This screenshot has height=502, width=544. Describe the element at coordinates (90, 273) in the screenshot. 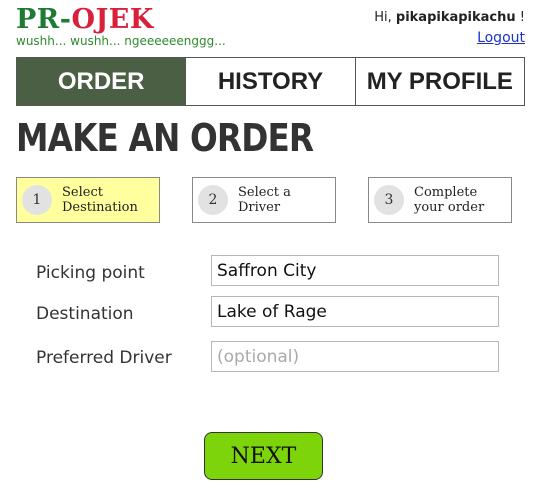

I see `picking-point-label: Picking point` at that location.